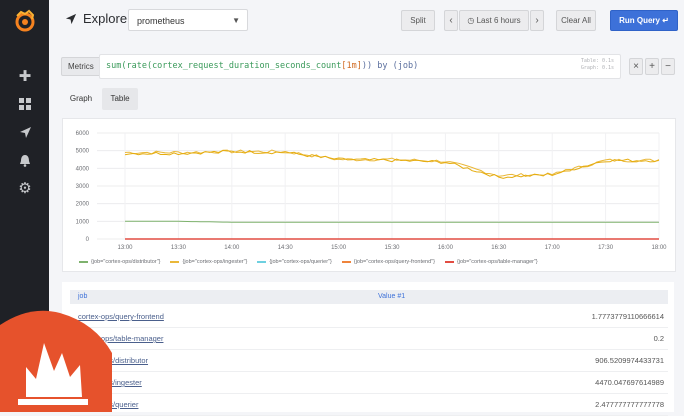 Image resolution: width=684 pixels, height=416 pixels. I want to click on prometheus-flame-logo, so click(56, 361).